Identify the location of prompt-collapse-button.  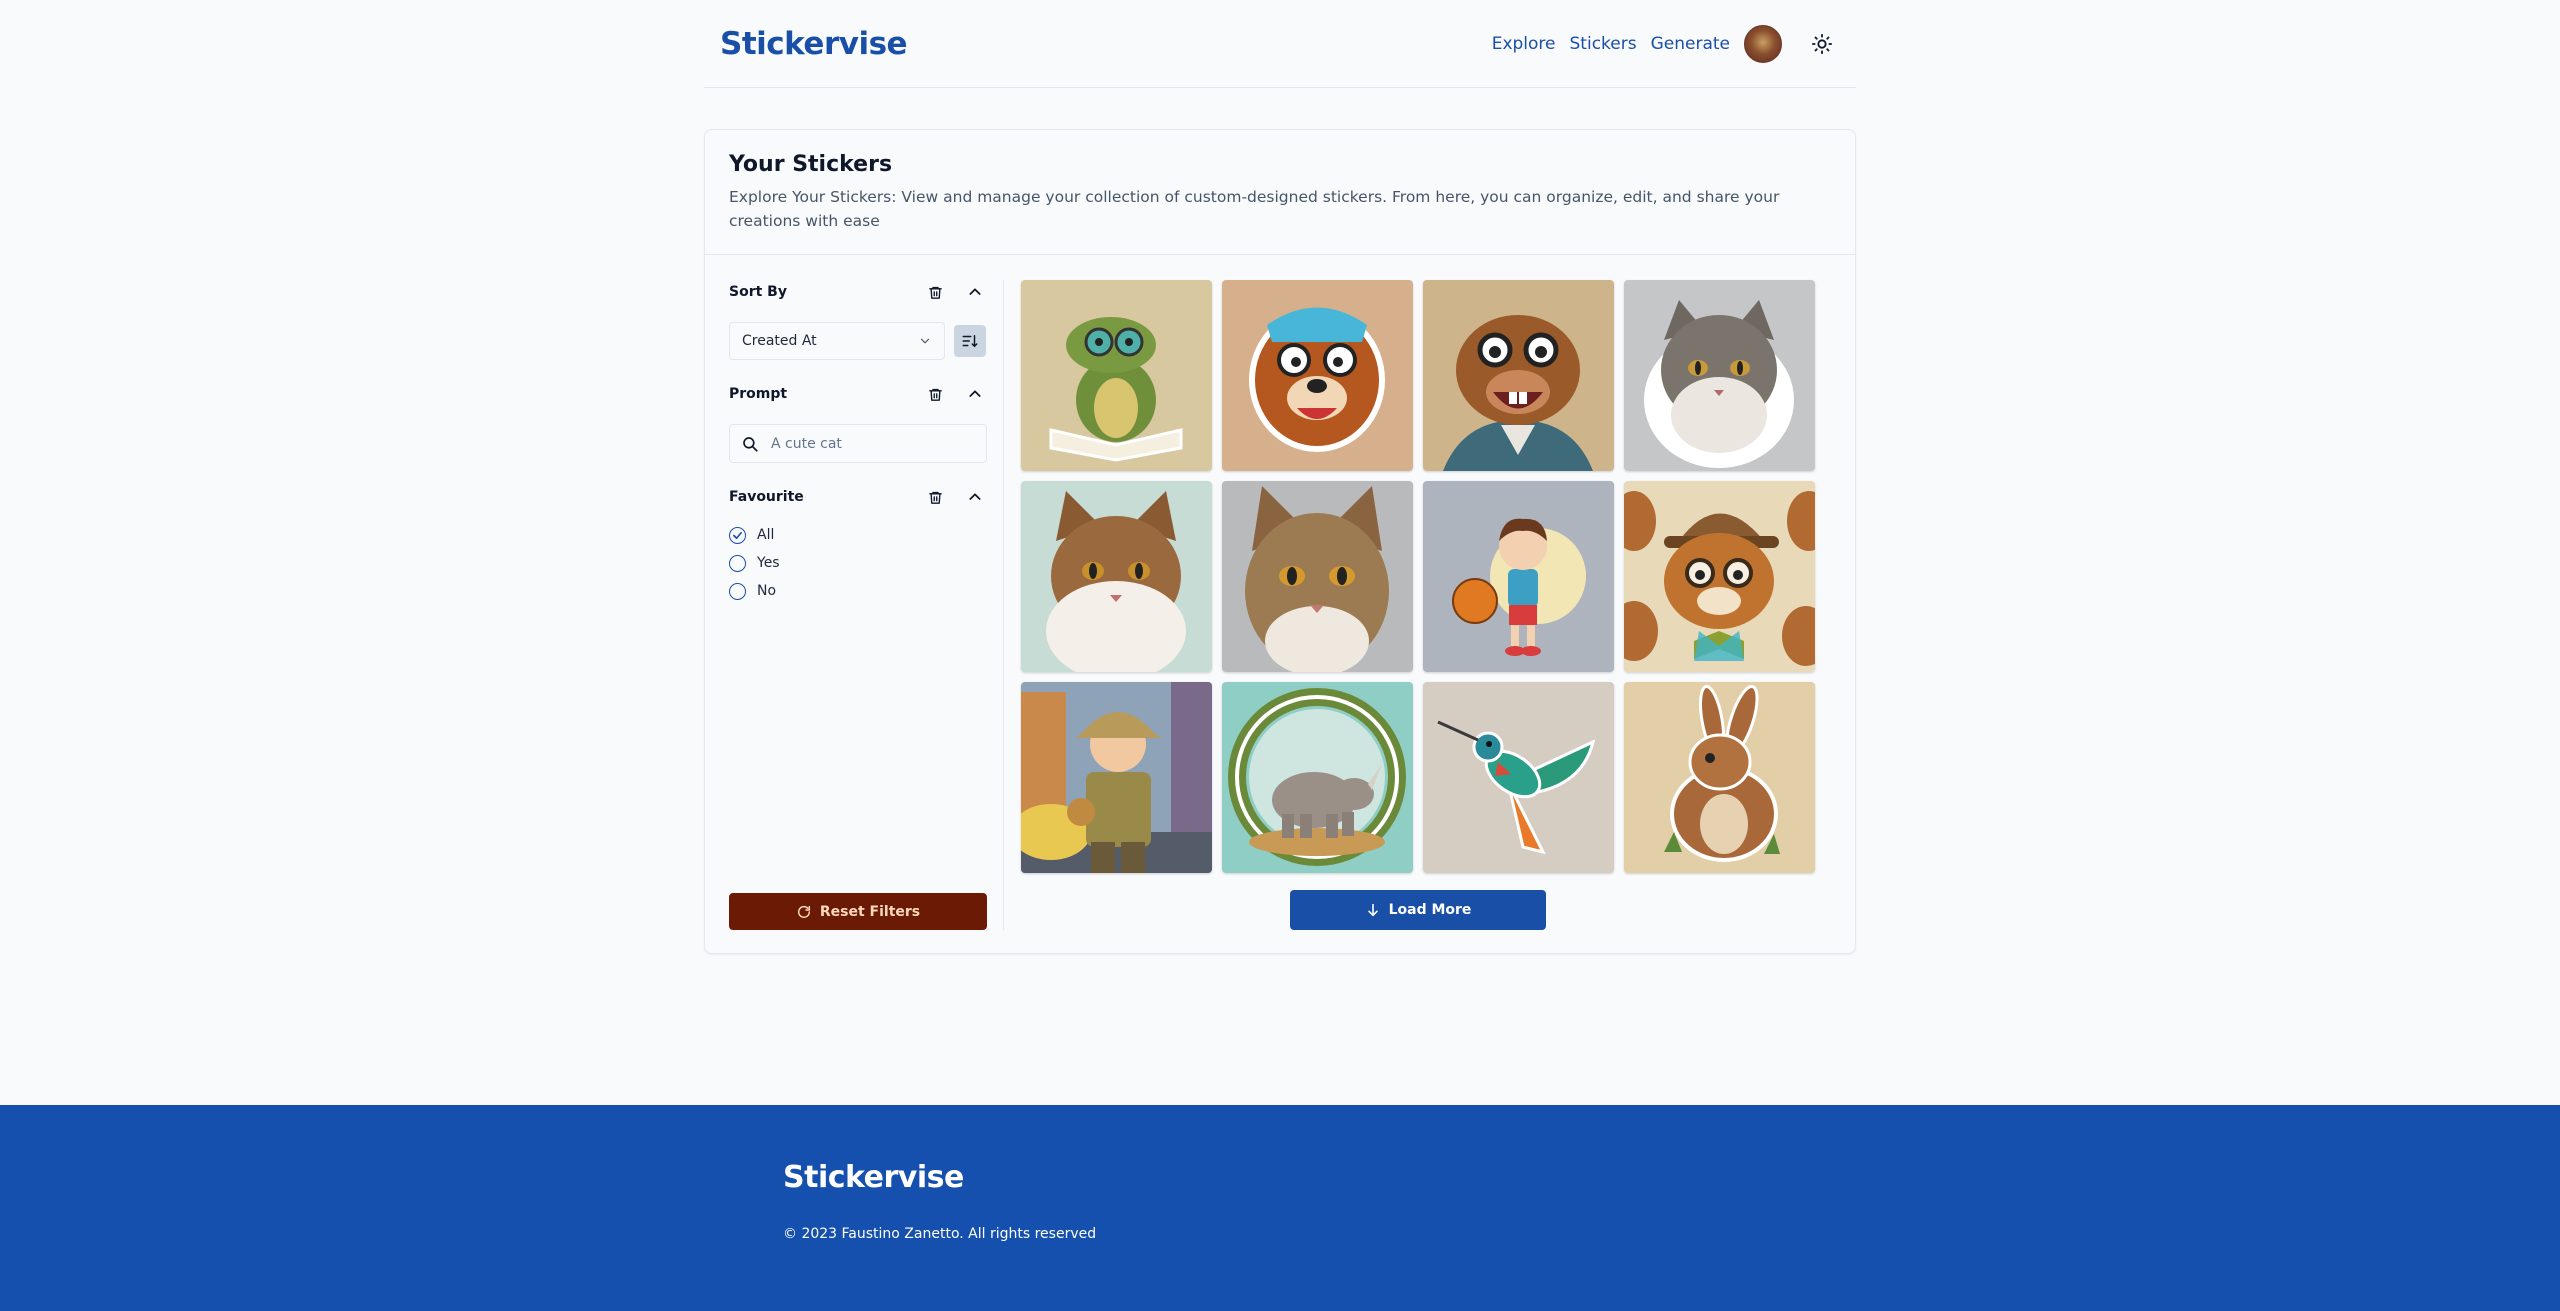
(975, 394).